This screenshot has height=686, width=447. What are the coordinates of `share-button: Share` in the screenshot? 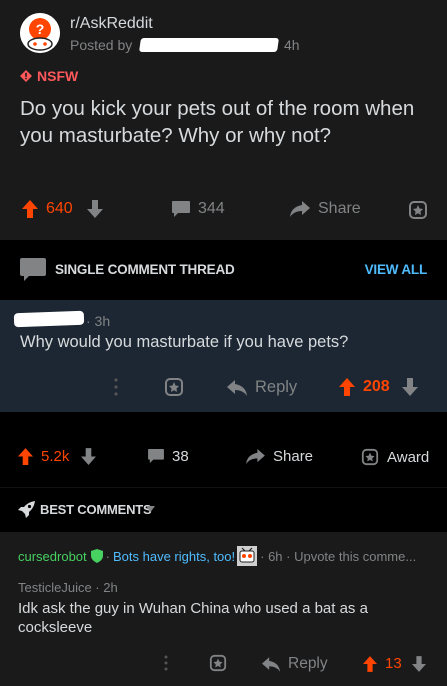 It's located at (279, 456).